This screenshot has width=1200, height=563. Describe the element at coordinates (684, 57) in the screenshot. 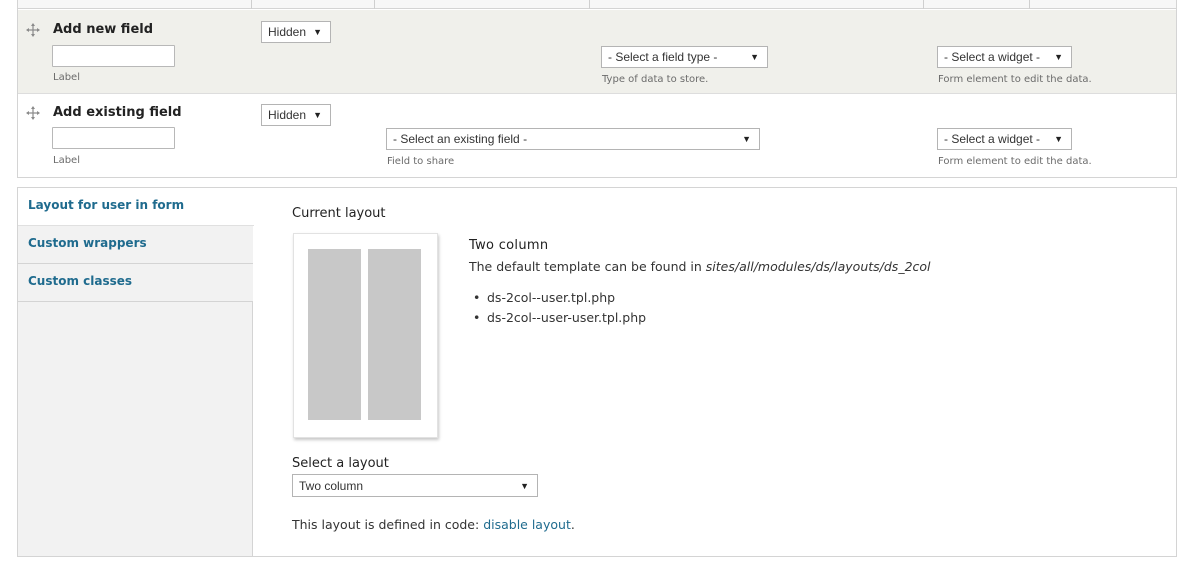

I see `field-type-select: - Select a field type - ▼` at that location.